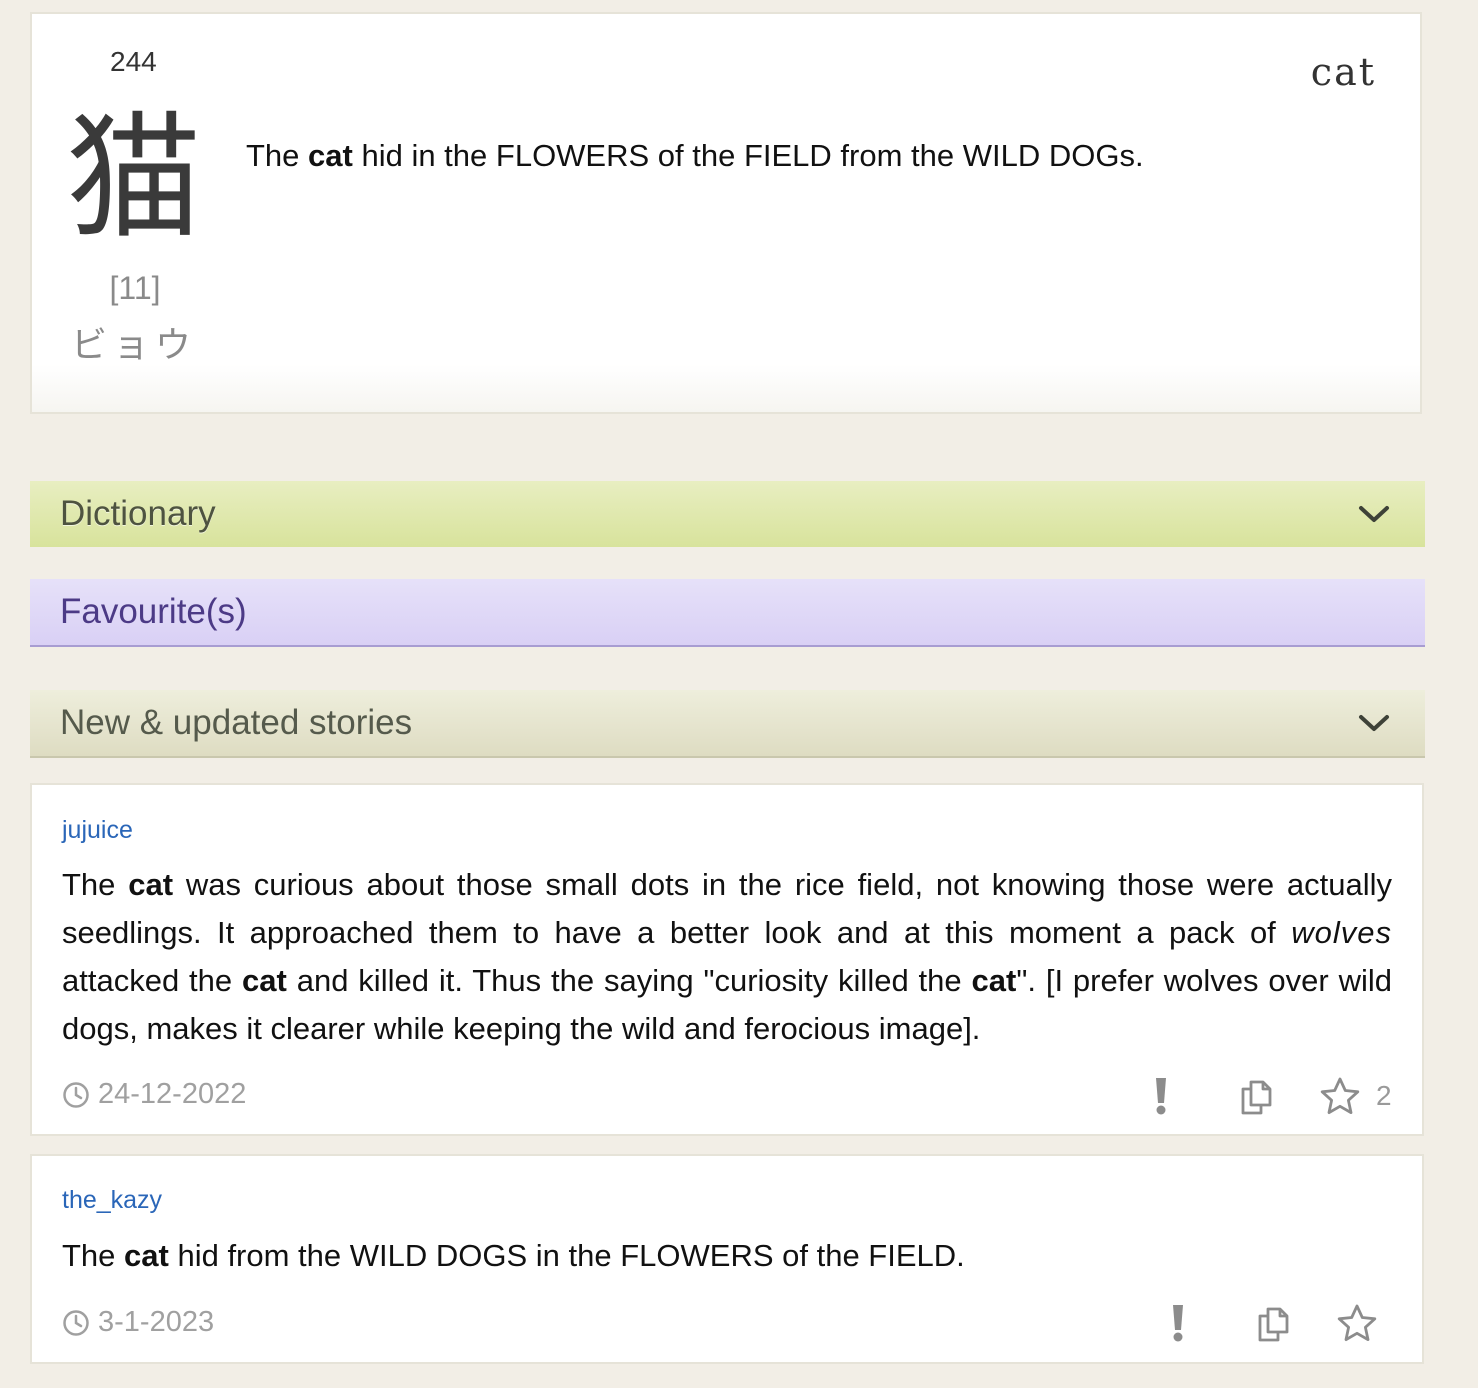 Image resolution: width=1478 pixels, height=1388 pixels. I want to click on story-text: The, so click(277, 155).